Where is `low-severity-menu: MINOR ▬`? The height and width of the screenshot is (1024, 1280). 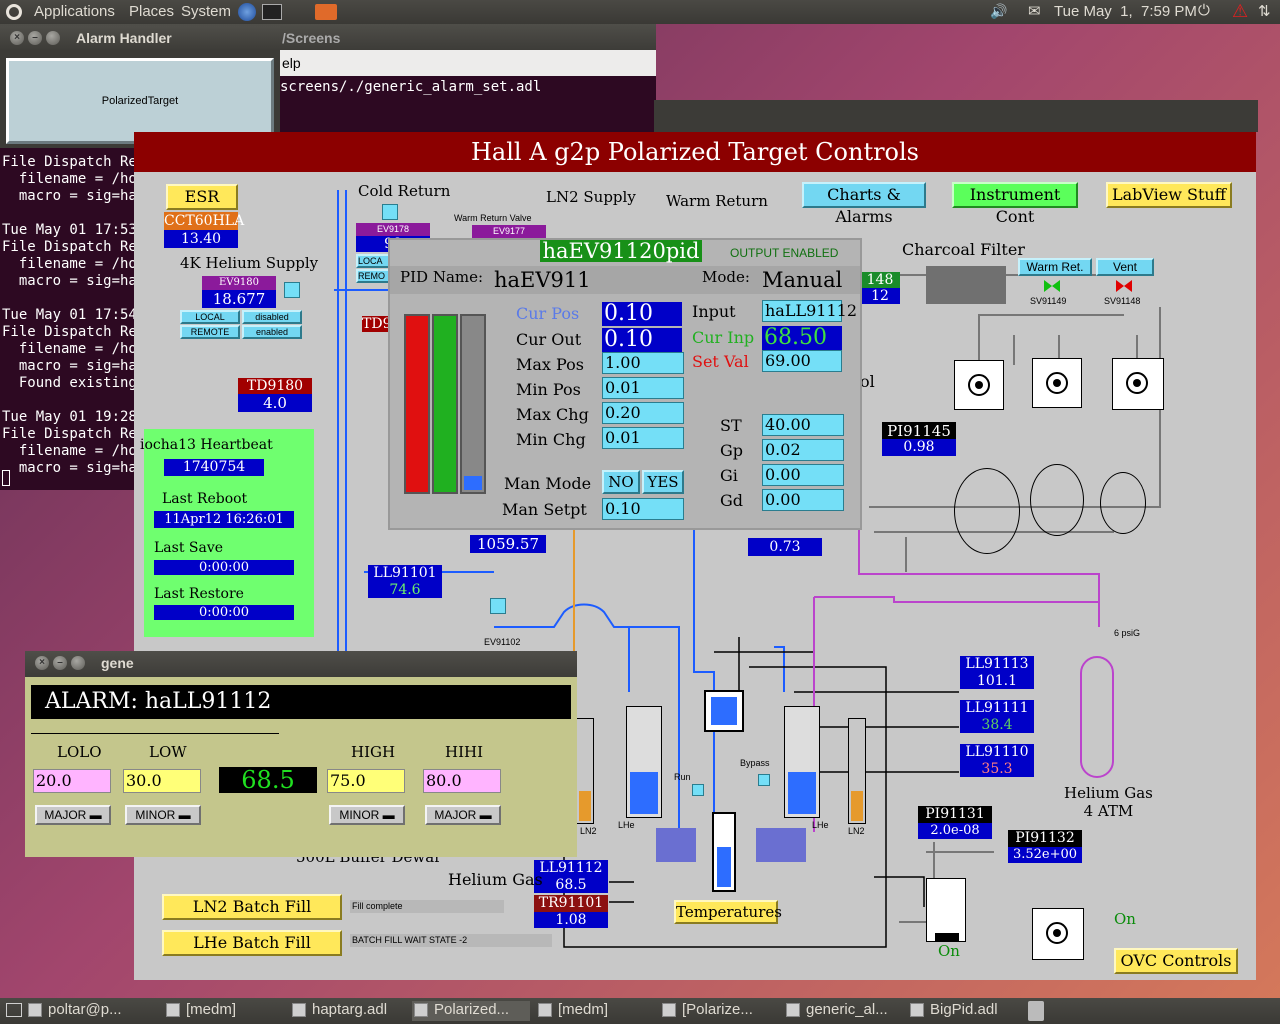 low-severity-menu: MINOR ▬ is located at coordinates (163, 815).